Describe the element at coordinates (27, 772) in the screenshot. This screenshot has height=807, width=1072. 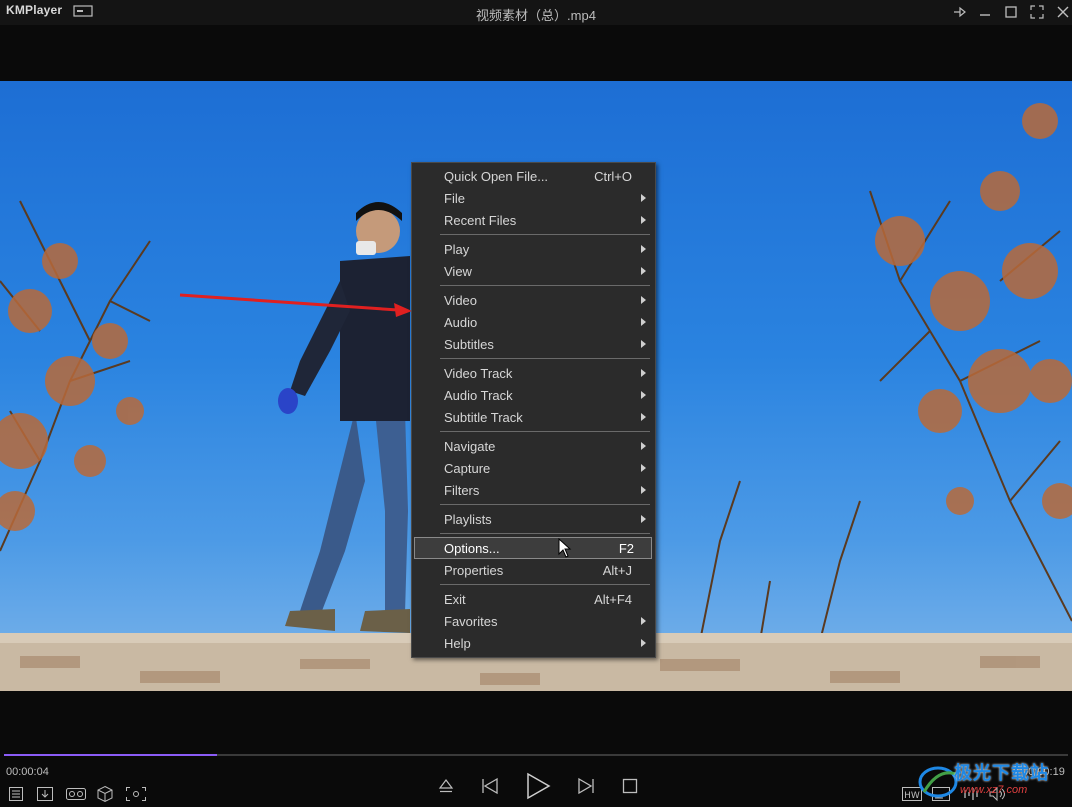
I see `current-time: 00:00:04` at that location.